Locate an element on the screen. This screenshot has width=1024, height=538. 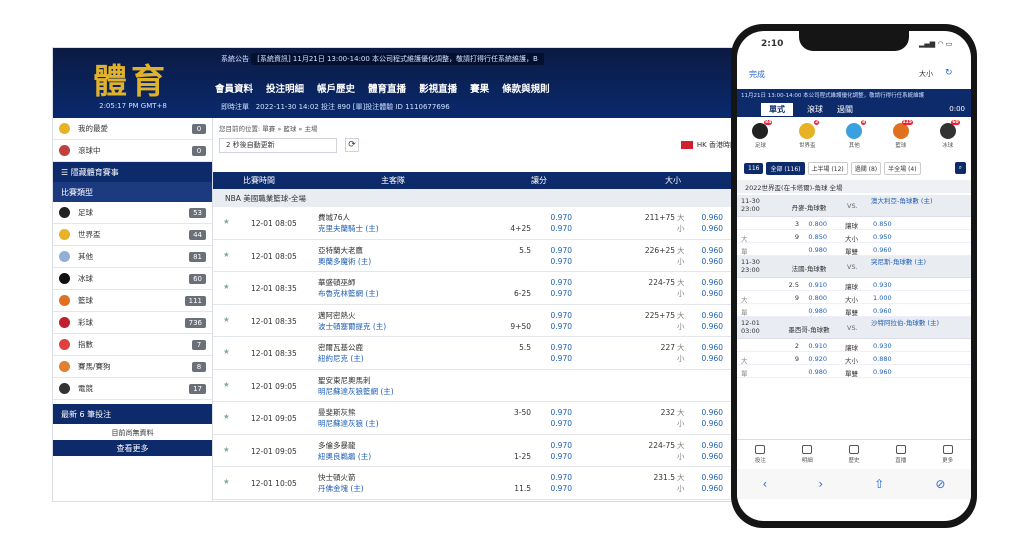
bottom-nav-item: 歷史 is located at coordinates (854, 454).